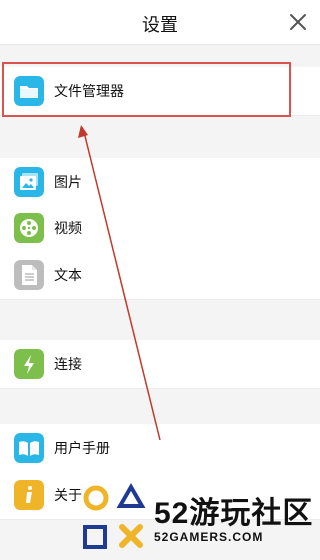 The height and width of the screenshot is (560, 320). What do you see at coordinates (160, 182) in the screenshot?
I see `menu-item-images: 图片` at bounding box center [160, 182].